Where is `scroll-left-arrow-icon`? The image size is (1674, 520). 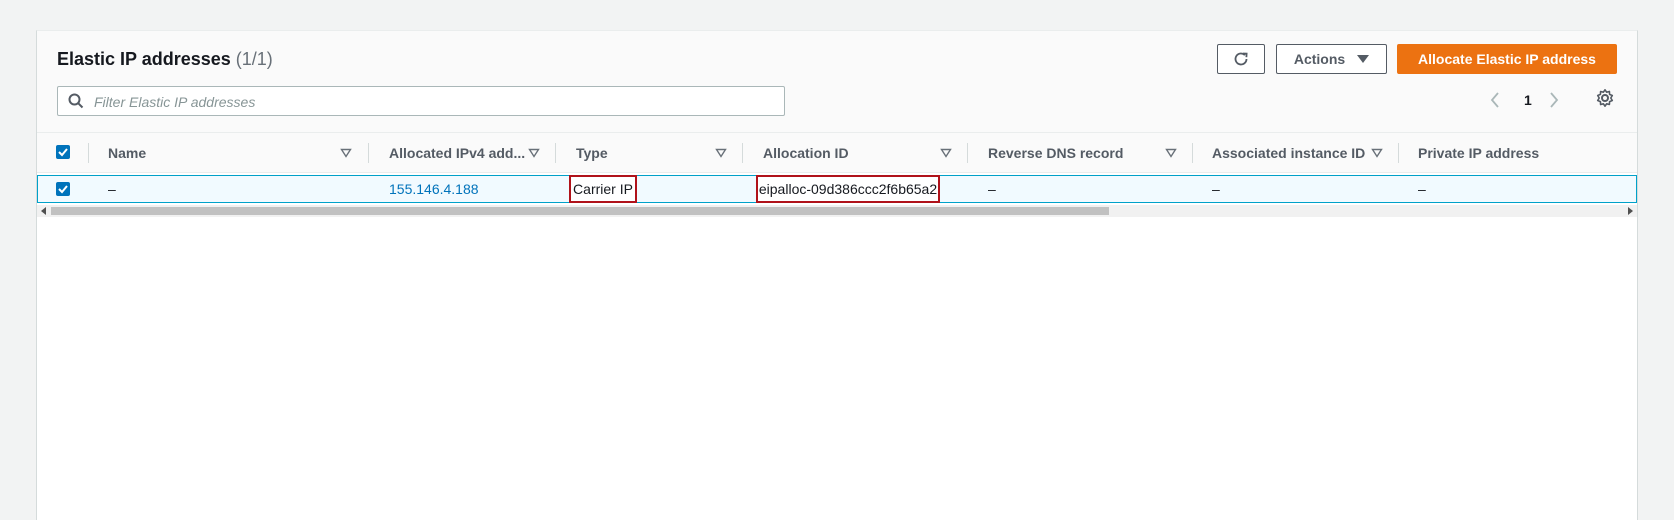
scroll-left-arrow-icon is located at coordinates (43, 211).